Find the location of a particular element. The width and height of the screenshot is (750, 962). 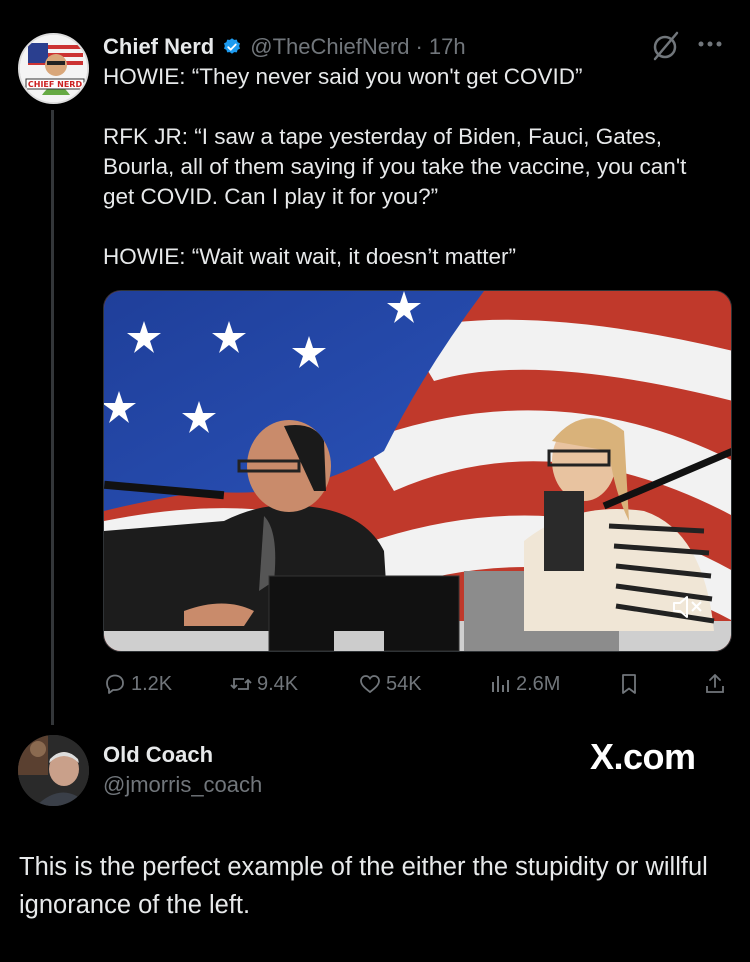

avatar-image: CHIEF NERD is located at coordinates (53, 68).